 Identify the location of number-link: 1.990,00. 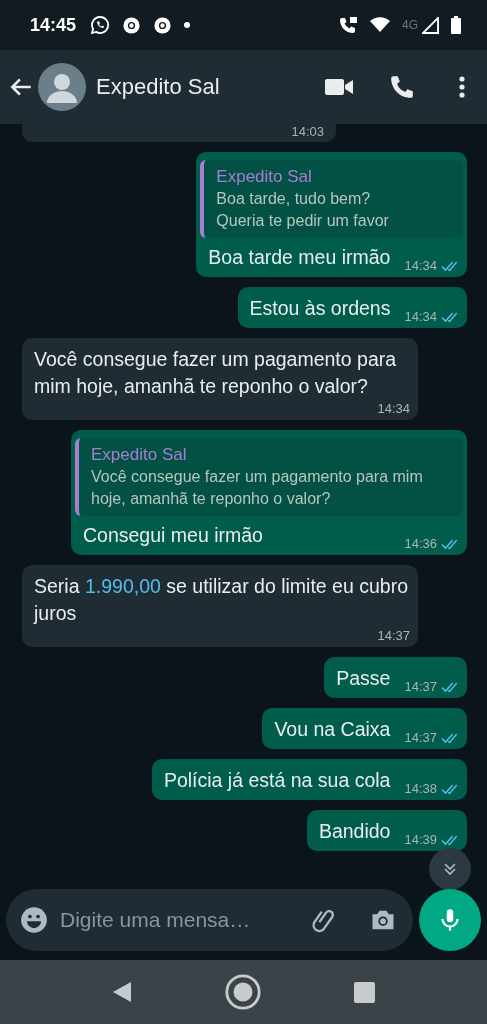
(122, 586).